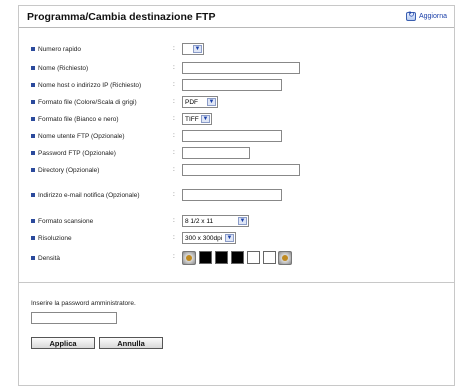 Image resolution: width=463 pixels, height=388 pixels. Describe the element at coordinates (63, 343) in the screenshot. I see `apply-button: Applica` at that location.